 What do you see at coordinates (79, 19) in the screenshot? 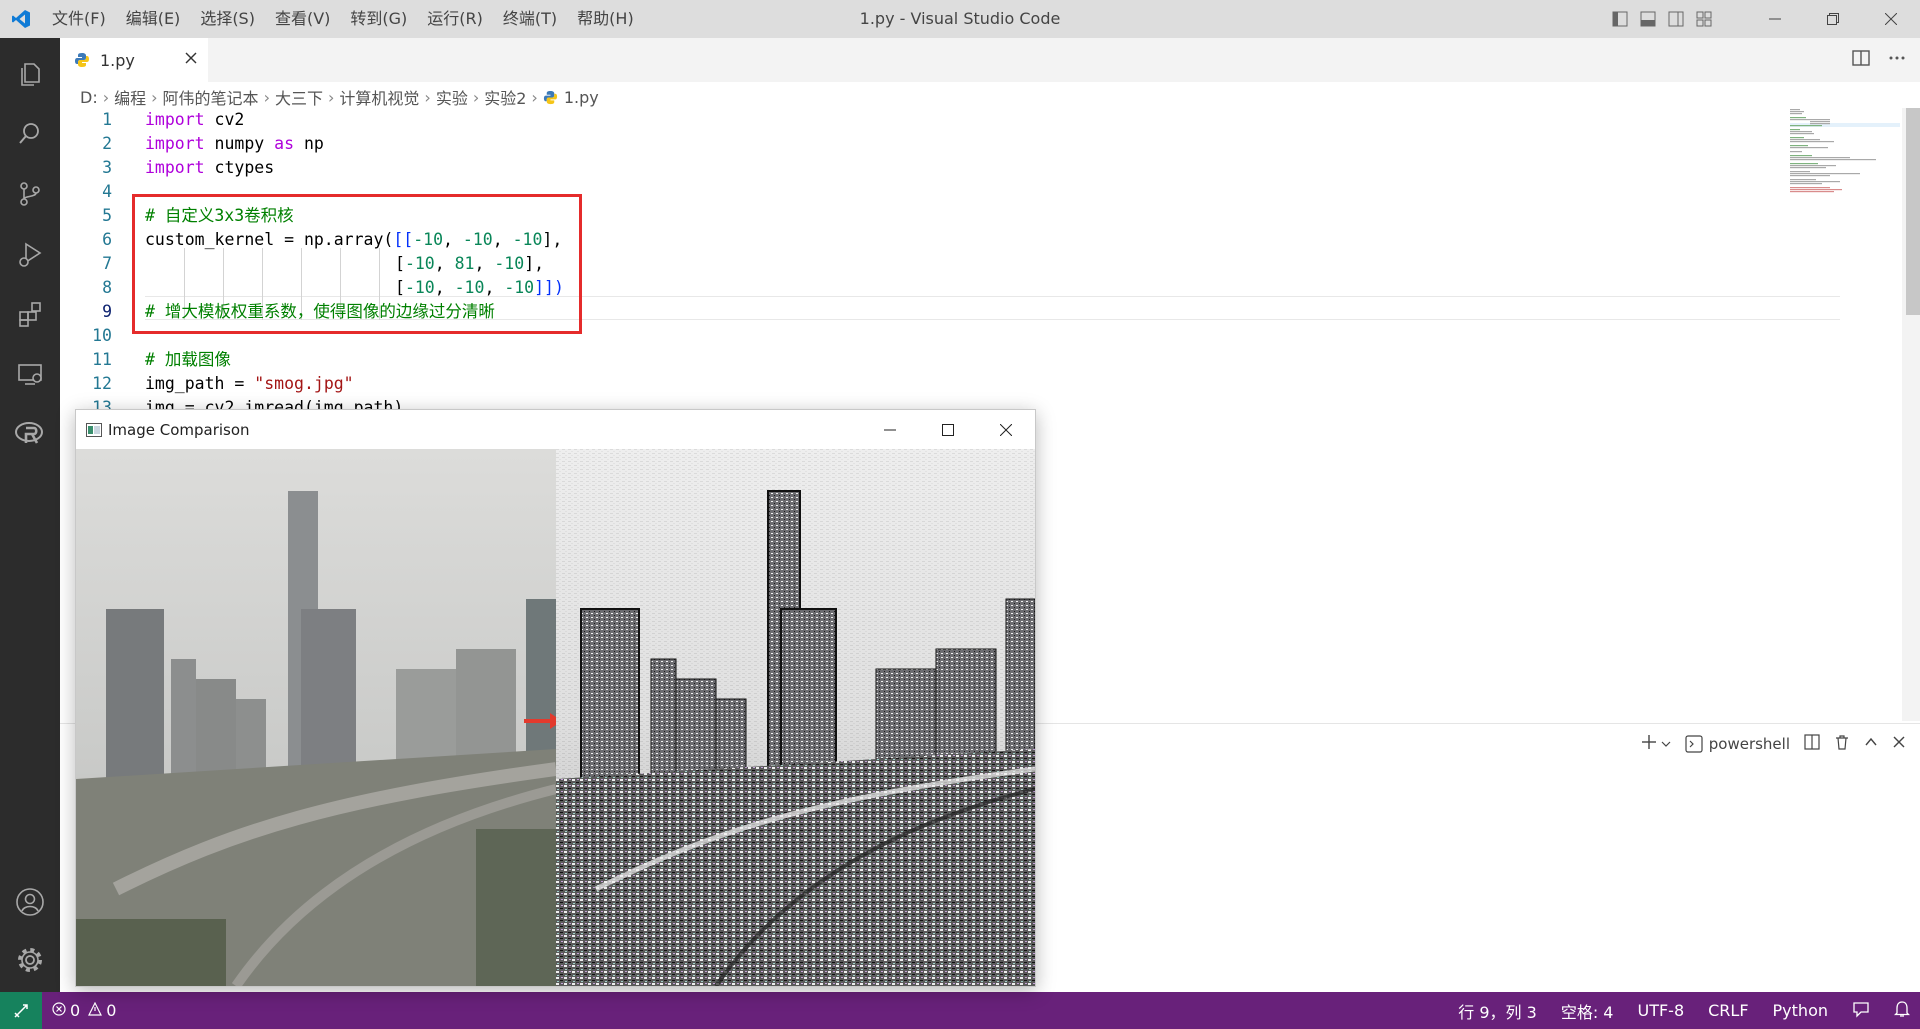
I see `menu-file: 文件(F)` at bounding box center [79, 19].